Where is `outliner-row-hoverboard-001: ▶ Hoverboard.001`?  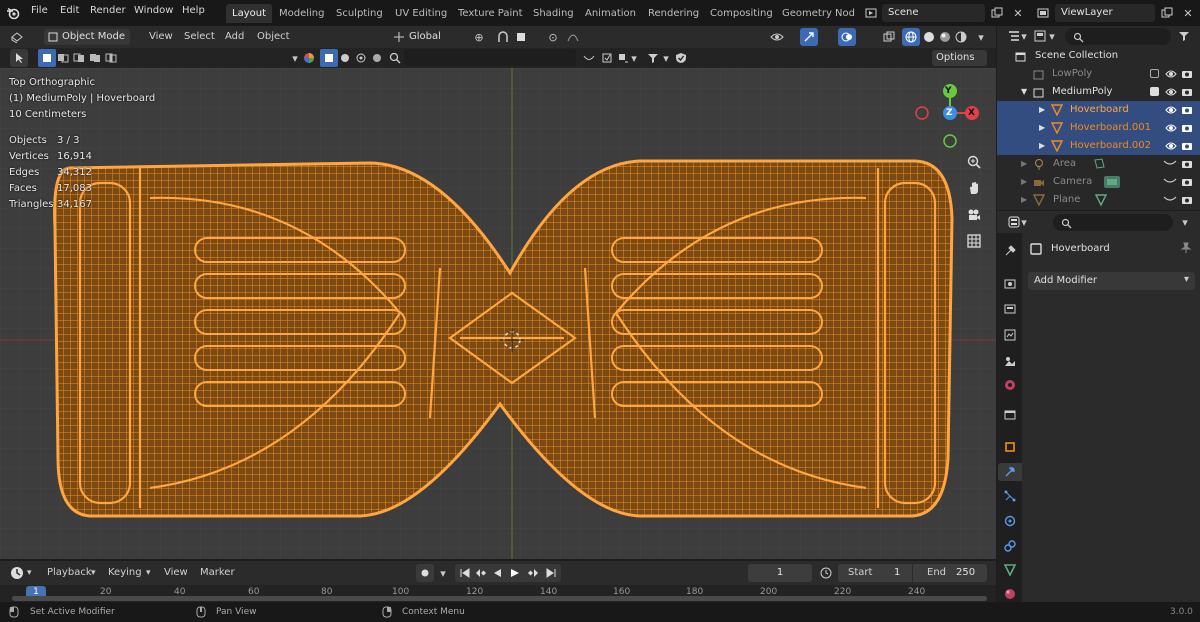 outliner-row-hoverboard-001: ▶ Hoverboard.001 is located at coordinates (1098, 128).